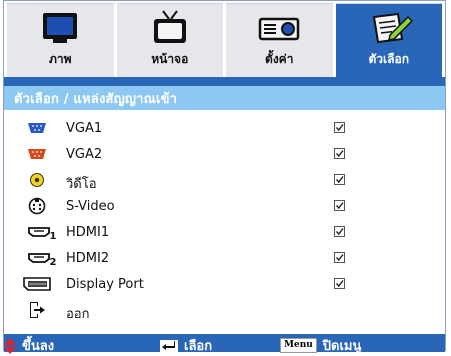  I want to click on tab-label: หน้าจอ, so click(170, 59).